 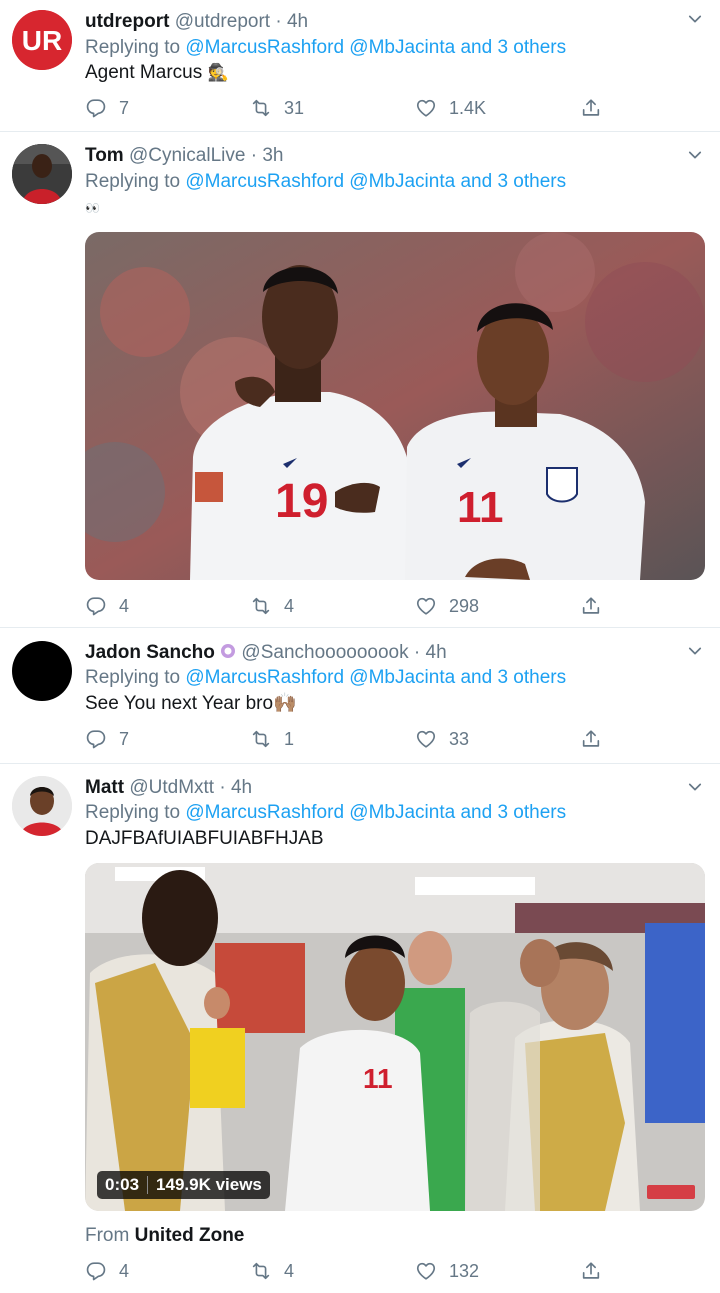 What do you see at coordinates (209, 1184) in the screenshot?
I see `video-views: 149.9K views` at bounding box center [209, 1184].